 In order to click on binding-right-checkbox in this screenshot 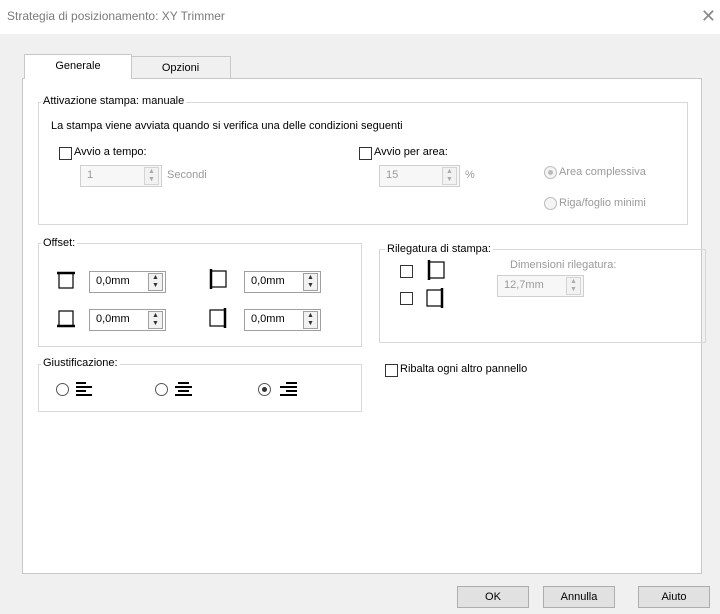, I will do `click(406, 298)`.